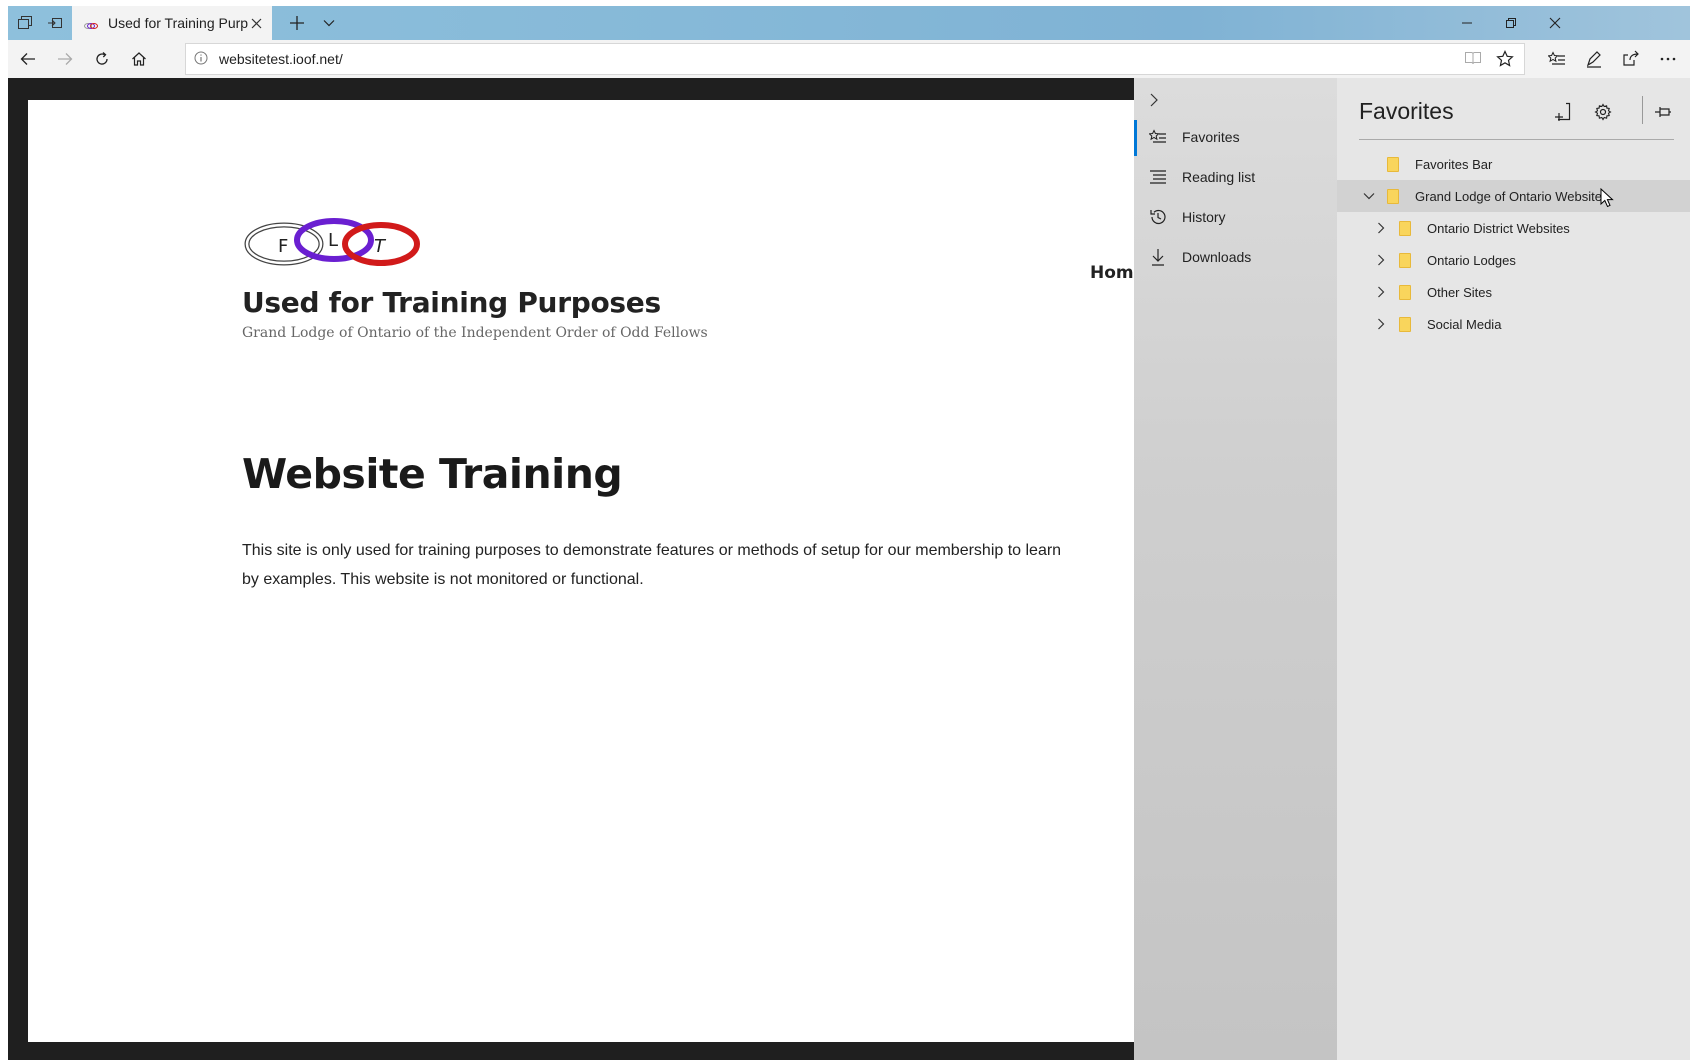  Describe the element at coordinates (1471, 260) in the screenshot. I see `favorite-folder-label: Ontario Lodges` at that location.